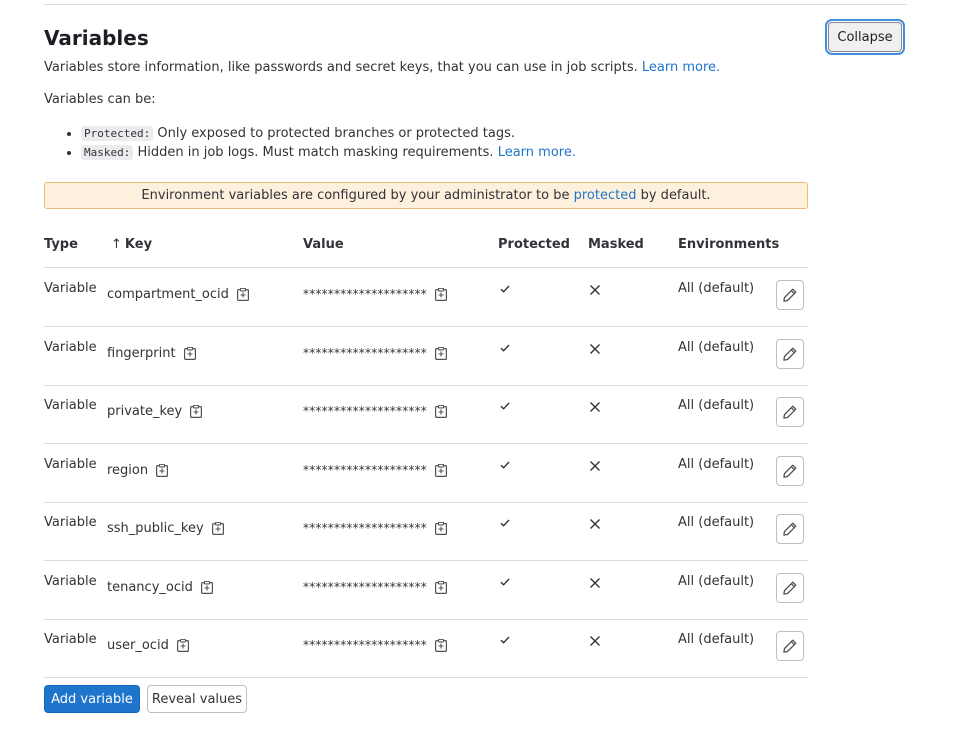 The image size is (962, 733). Describe the element at coordinates (61, 244) in the screenshot. I see `header-type: Type` at that location.